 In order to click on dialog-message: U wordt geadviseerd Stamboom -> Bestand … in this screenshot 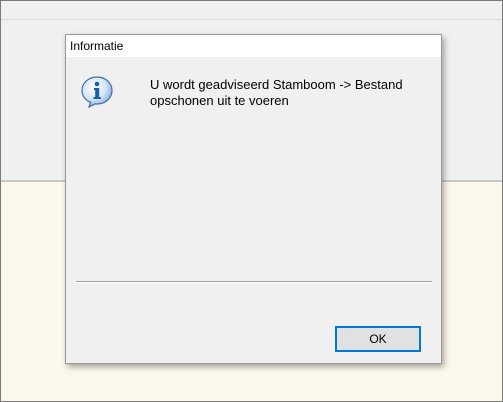, I will do `click(285, 93)`.